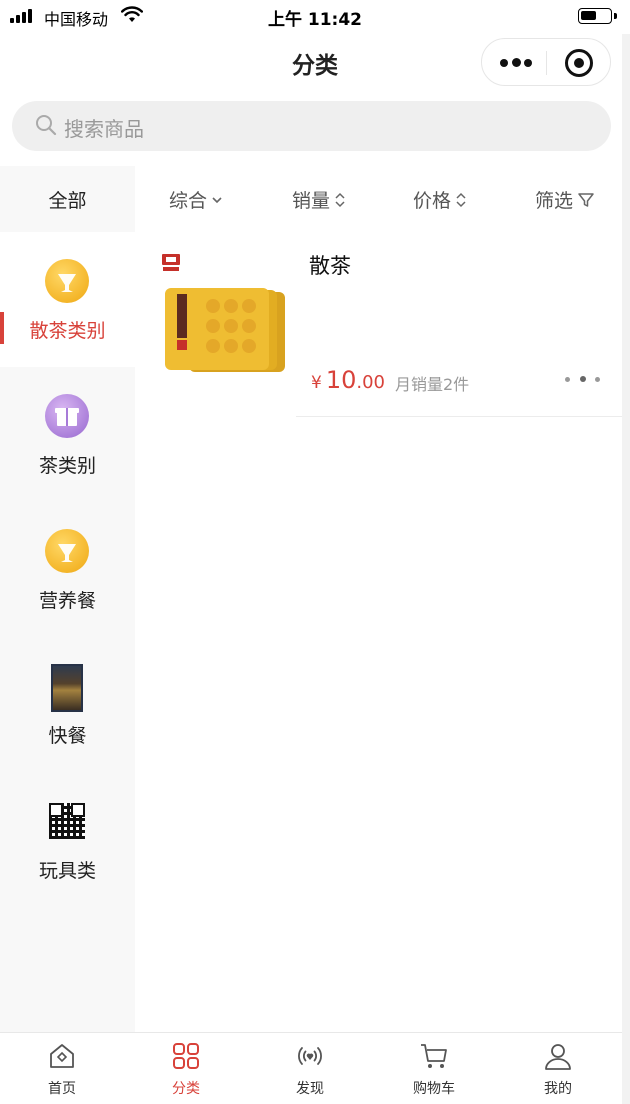 The height and width of the screenshot is (1104, 630). Describe the element at coordinates (188, 201) in the screenshot. I see `sort-label: 综合` at that location.